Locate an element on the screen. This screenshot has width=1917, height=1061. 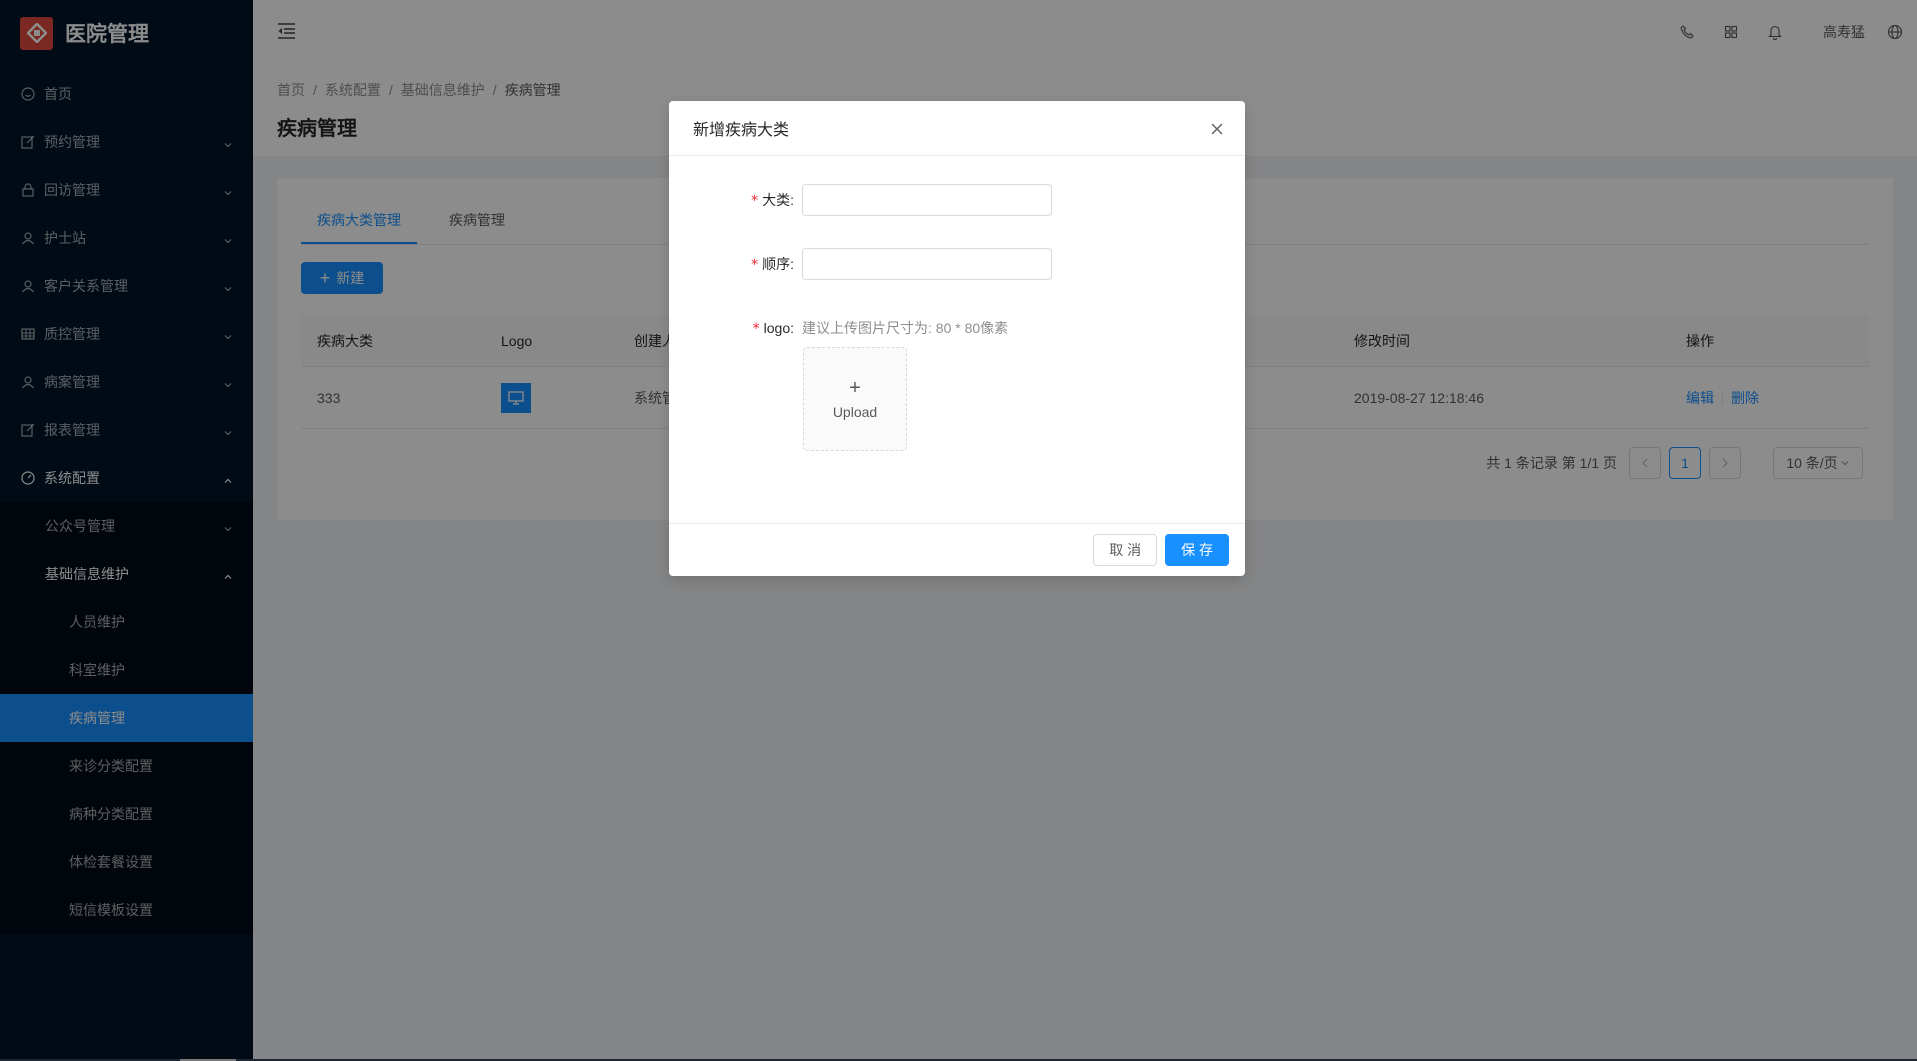
cancel-button: 取 消 is located at coordinates (1125, 550).